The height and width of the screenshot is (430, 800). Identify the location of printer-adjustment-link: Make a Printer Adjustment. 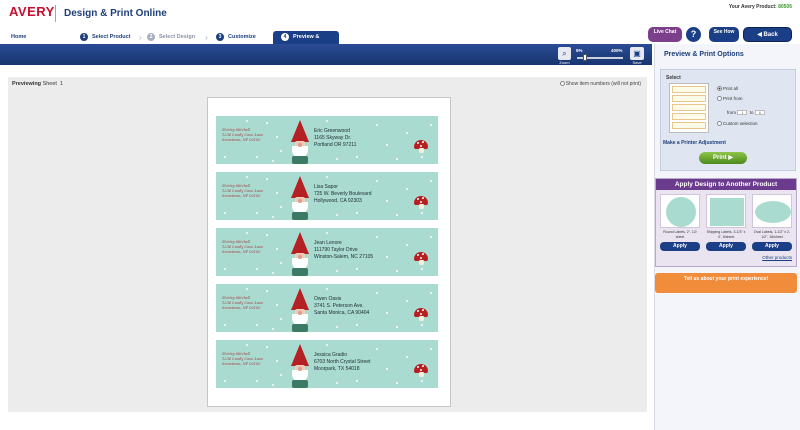
(694, 143).